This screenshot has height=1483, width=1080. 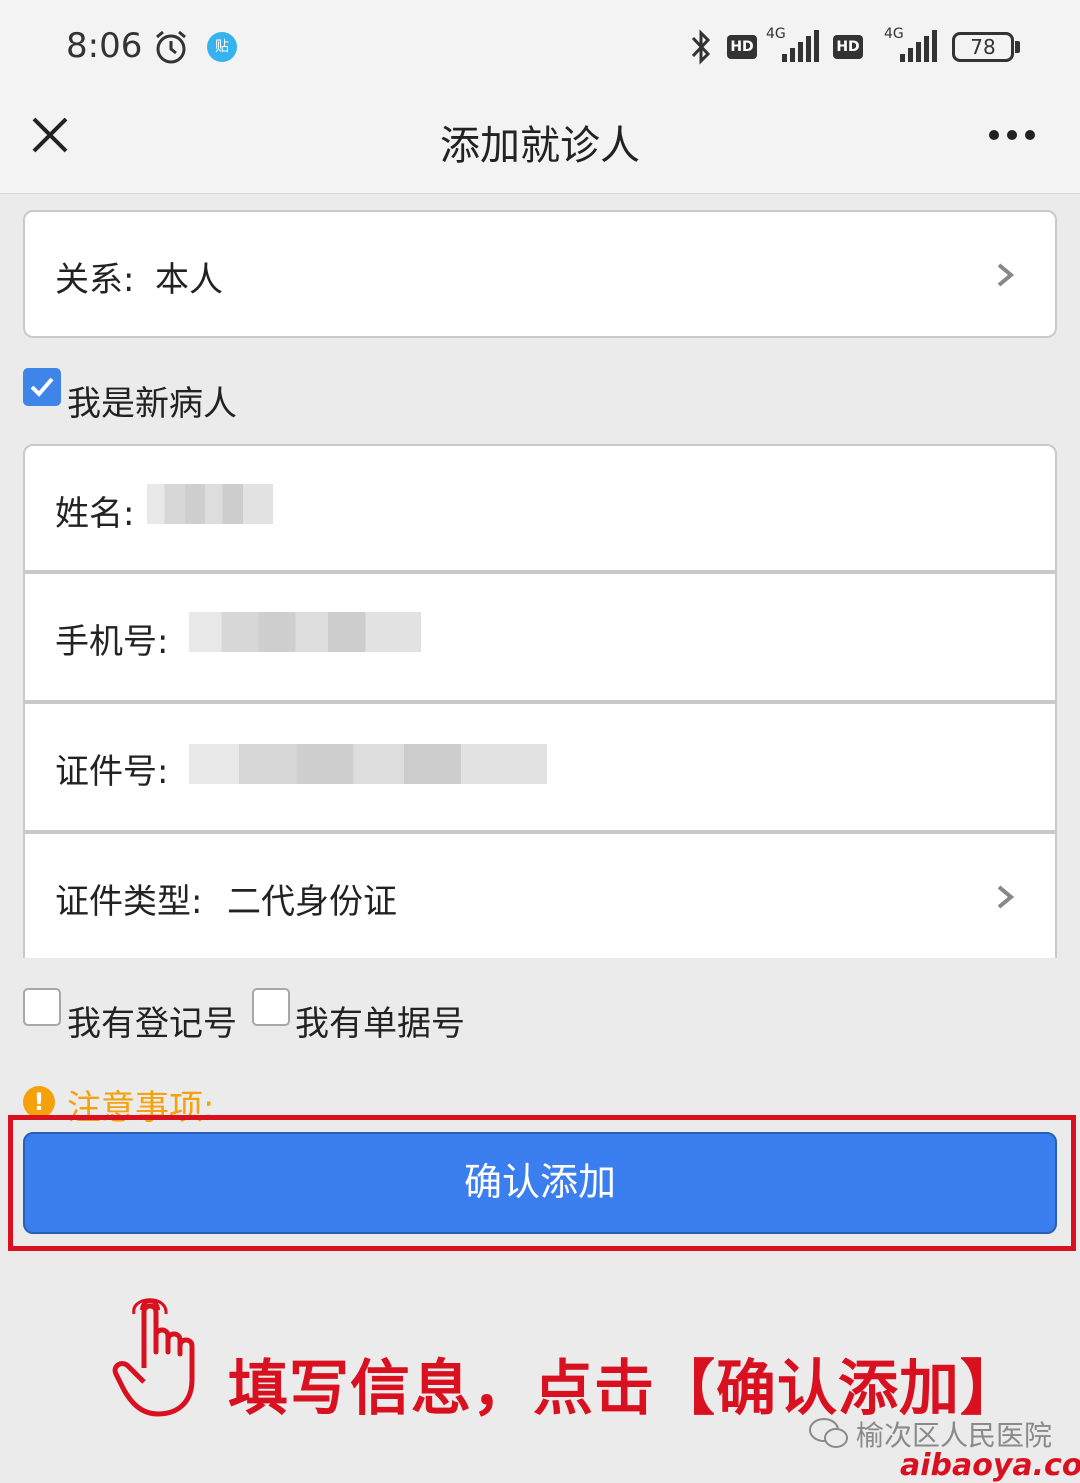 What do you see at coordinates (828, 1433) in the screenshot?
I see `wechat-icon` at bounding box center [828, 1433].